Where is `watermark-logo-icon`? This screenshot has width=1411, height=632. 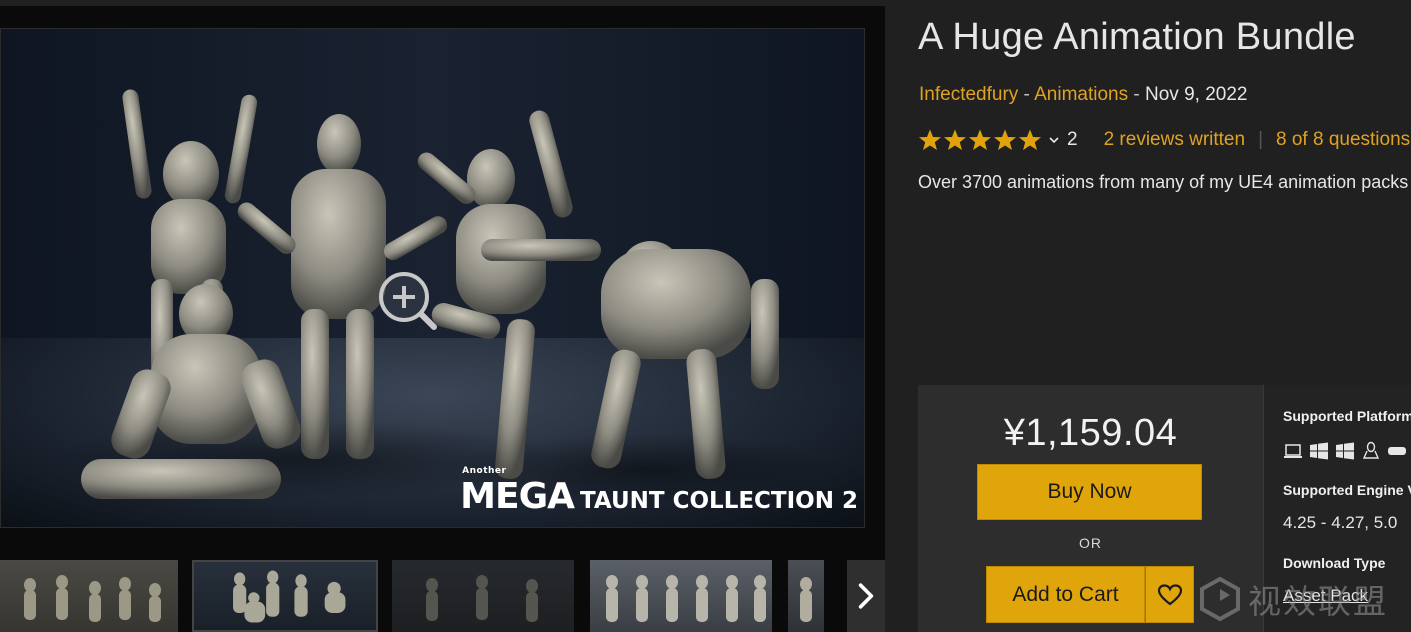
watermark-logo-icon is located at coordinates (1220, 599).